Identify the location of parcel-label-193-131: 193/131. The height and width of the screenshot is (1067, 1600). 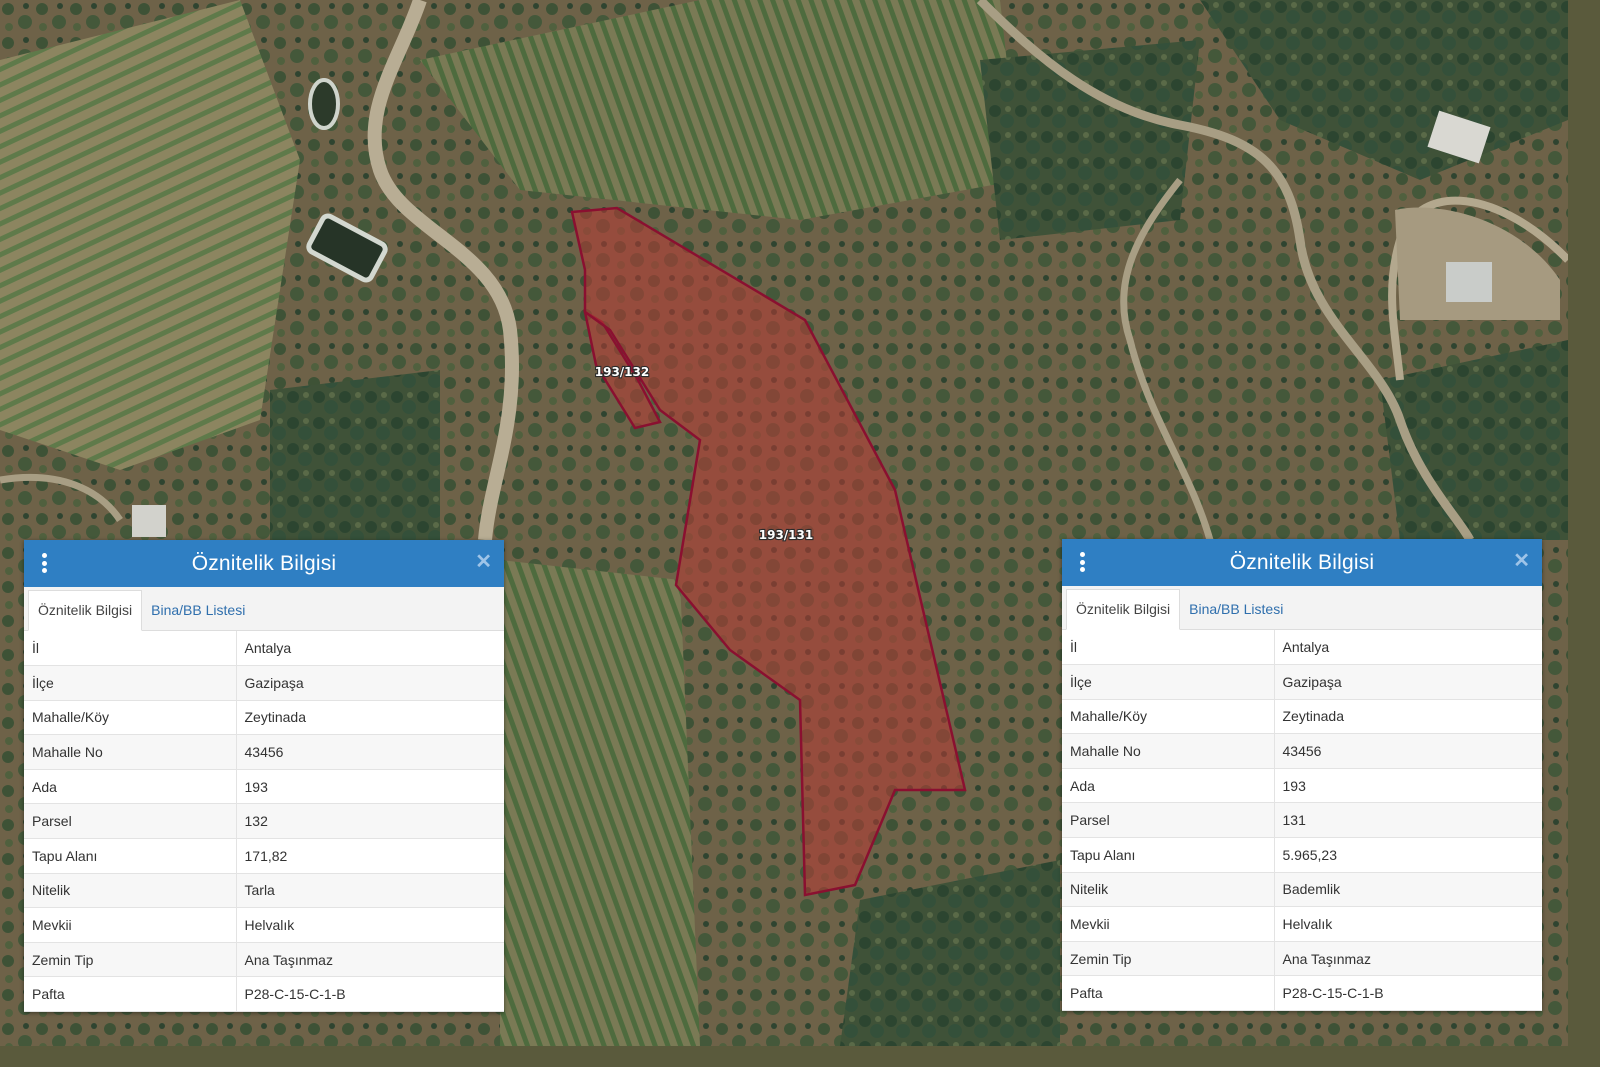
(786, 535).